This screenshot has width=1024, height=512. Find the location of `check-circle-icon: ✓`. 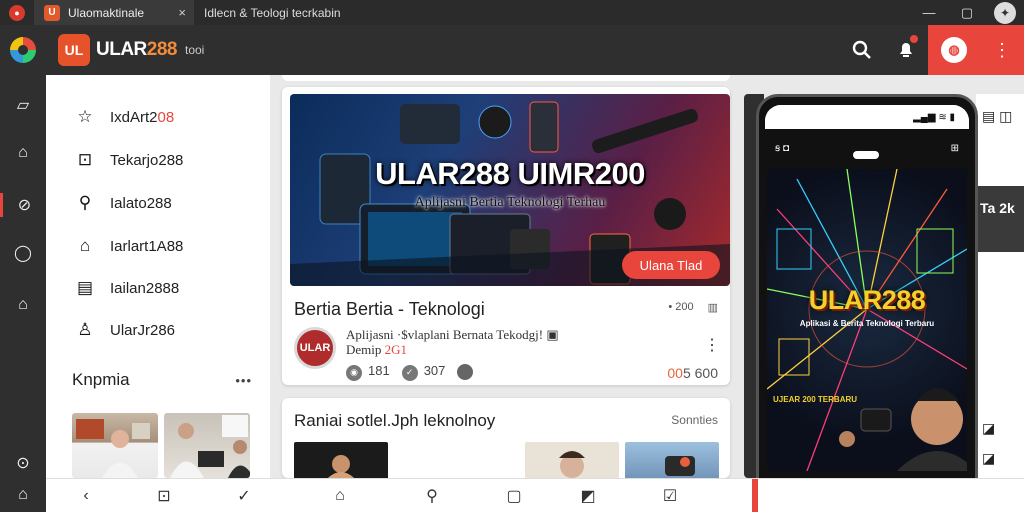

check-circle-icon: ✓ is located at coordinates (244, 496).